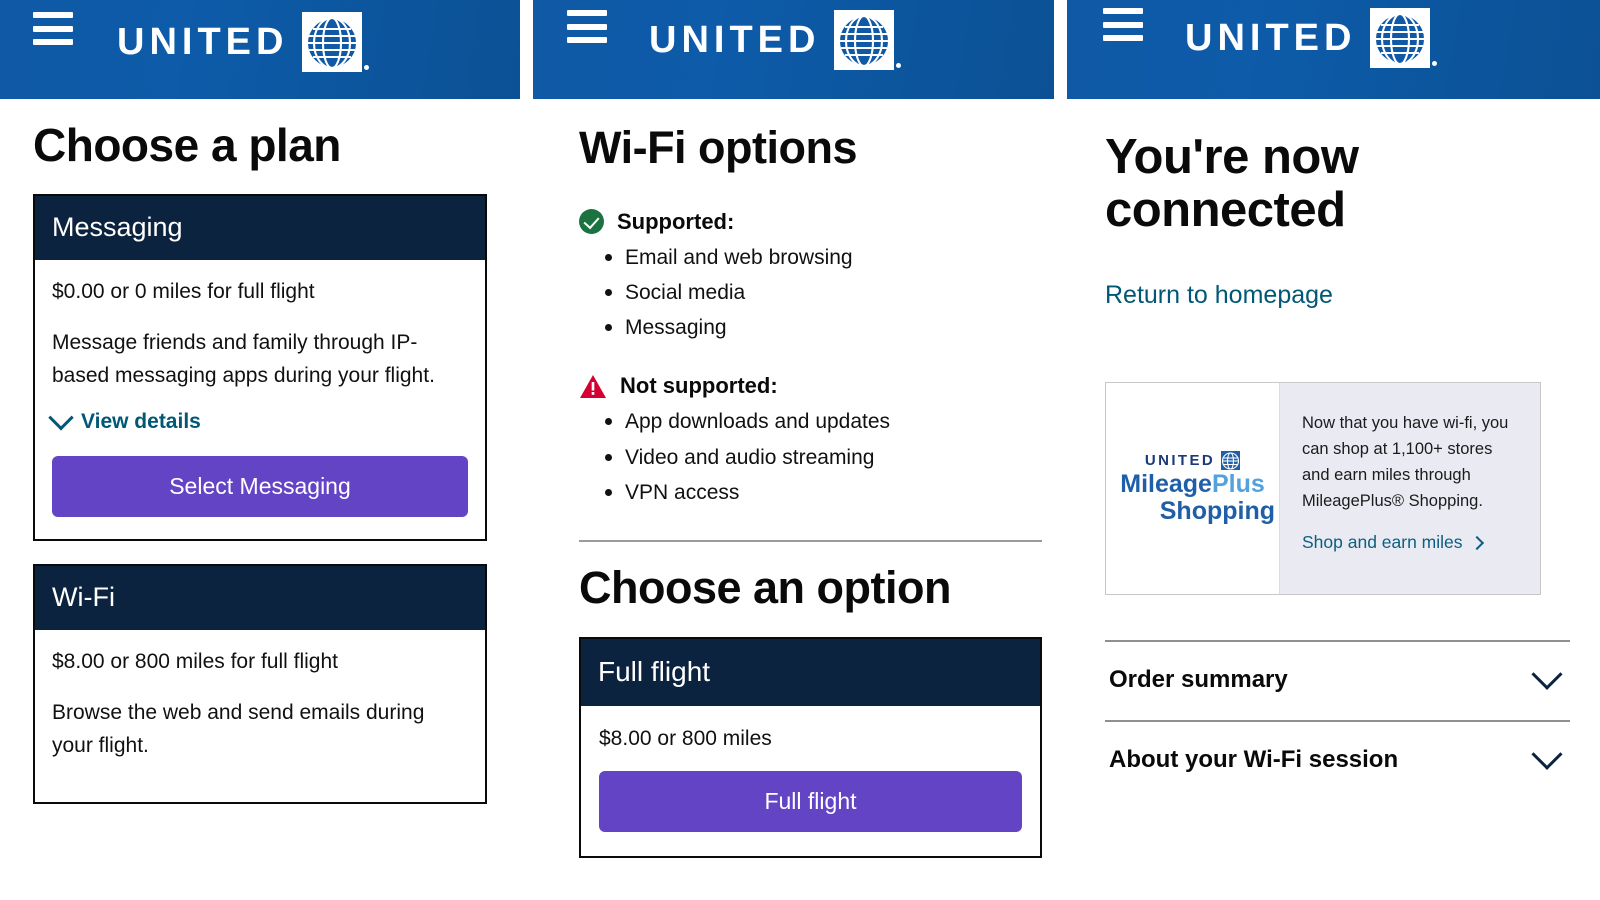  What do you see at coordinates (260, 227) in the screenshot?
I see `plan-card-title: Messaging` at bounding box center [260, 227].